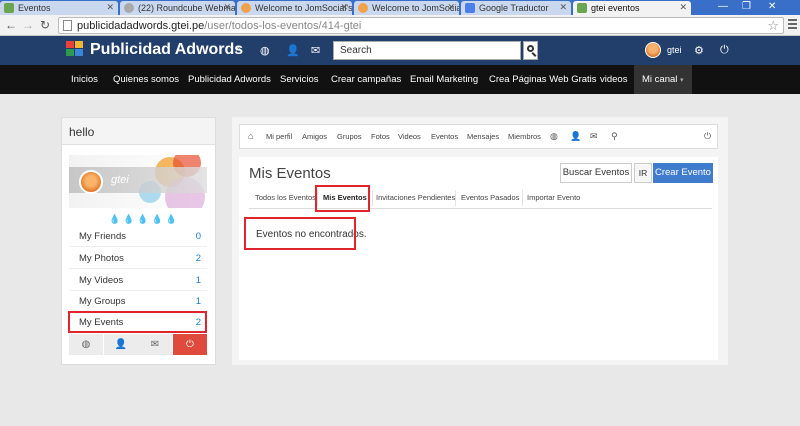 The width and height of the screenshot is (800, 426). Describe the element at coordinates (490, 197) in the screenshot. I see `subtab-pasados: Eventos Pasados` at that location.